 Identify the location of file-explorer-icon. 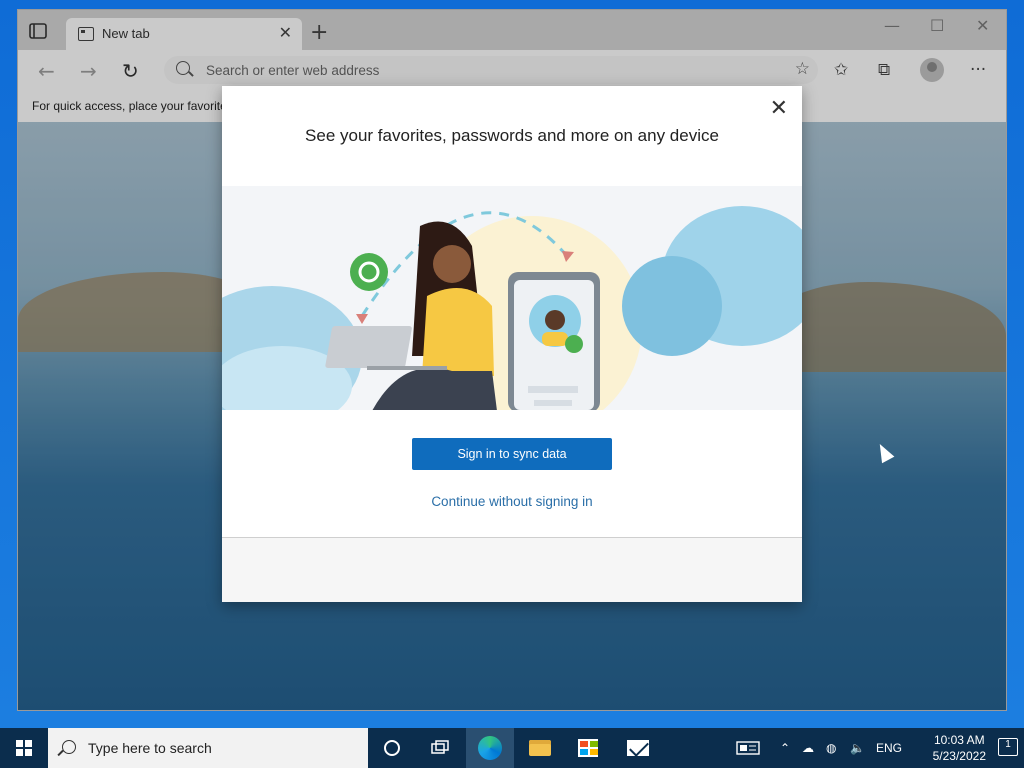
(540, 748).